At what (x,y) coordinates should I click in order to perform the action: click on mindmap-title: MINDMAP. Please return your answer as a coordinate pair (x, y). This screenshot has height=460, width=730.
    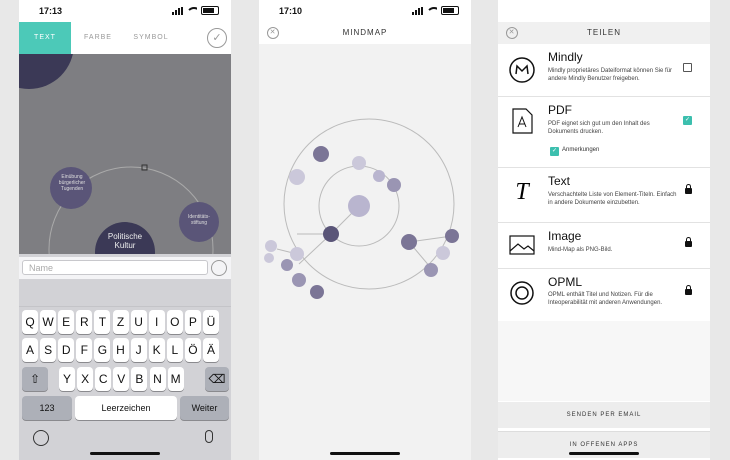
    Looking at the image, I should click on (365, 32).